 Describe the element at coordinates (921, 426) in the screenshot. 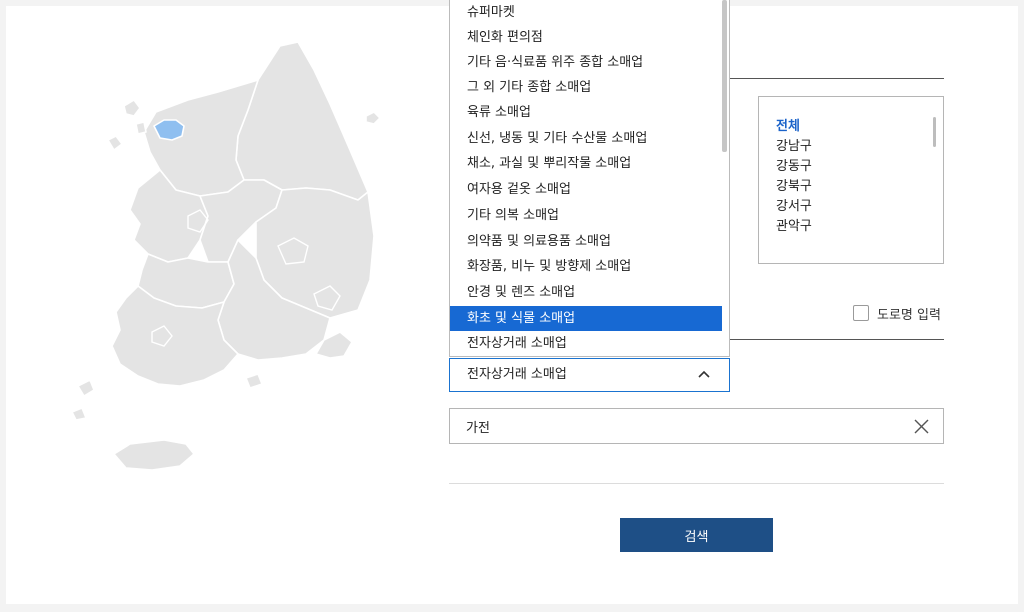

I see `close-icon` at that location.